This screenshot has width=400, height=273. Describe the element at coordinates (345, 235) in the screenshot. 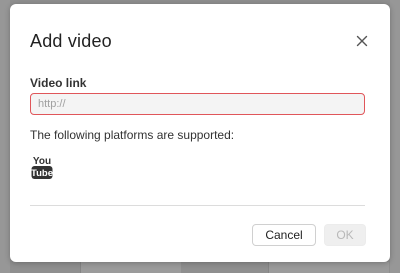

I see `ok-button: OK` at that location.